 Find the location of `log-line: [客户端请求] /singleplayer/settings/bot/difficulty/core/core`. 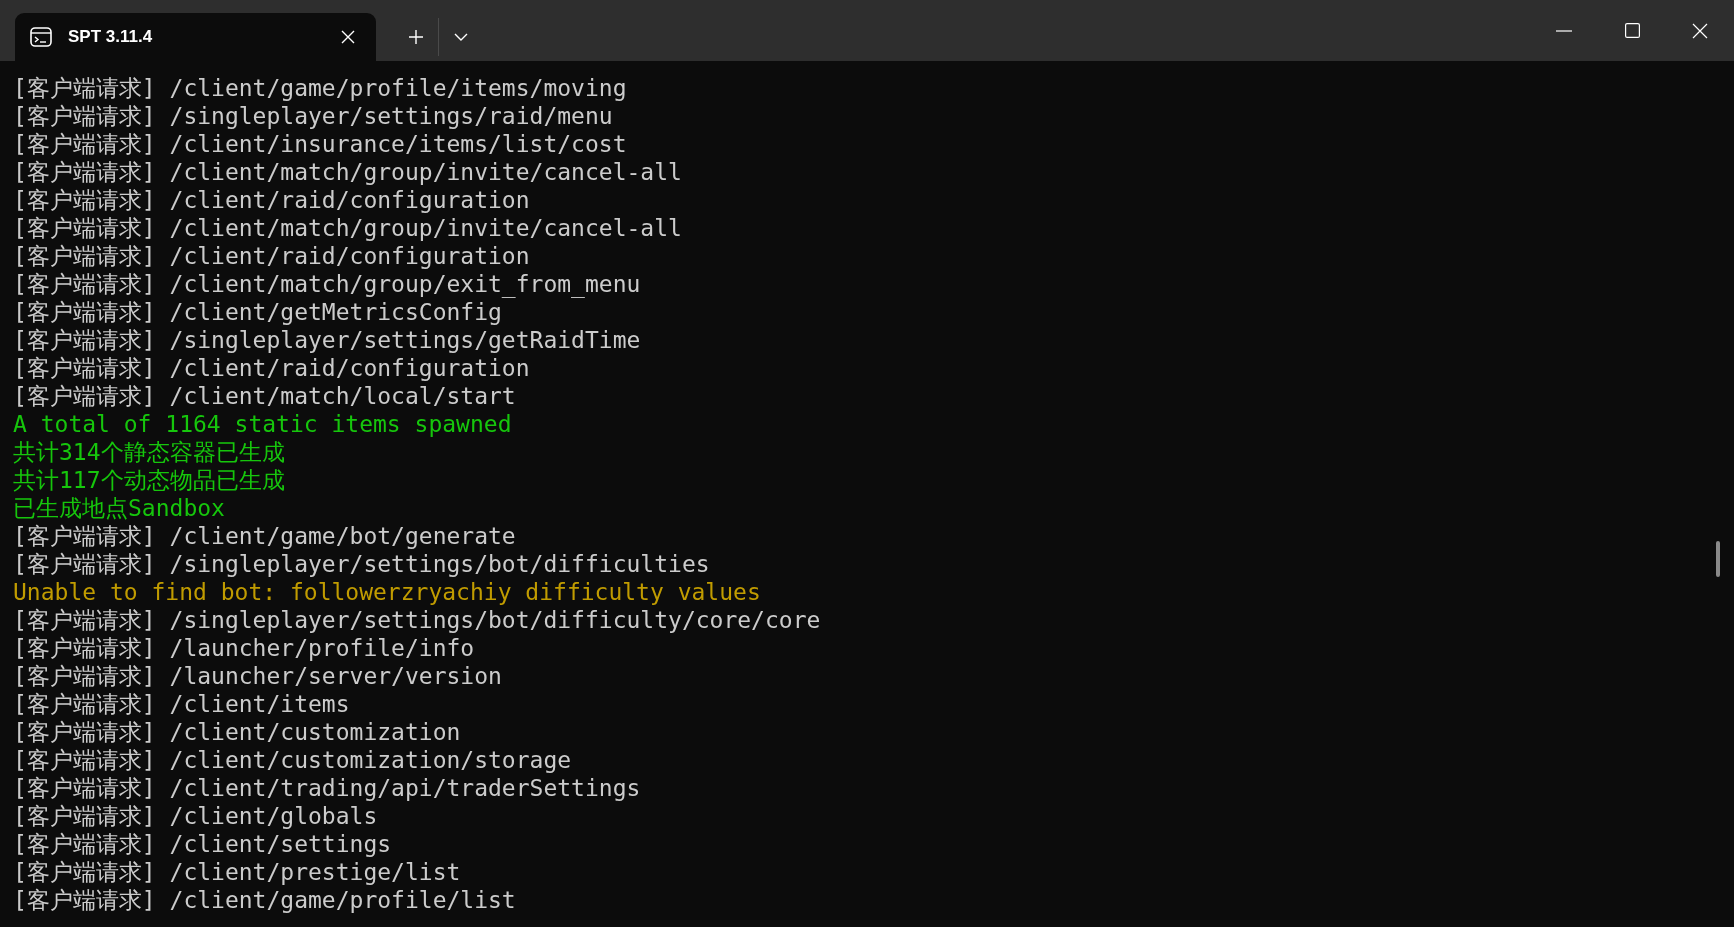

log-line: [客户端请求] /singleplayer/settings/bot/difficulty/core/core is located at coordinates (417, 620).